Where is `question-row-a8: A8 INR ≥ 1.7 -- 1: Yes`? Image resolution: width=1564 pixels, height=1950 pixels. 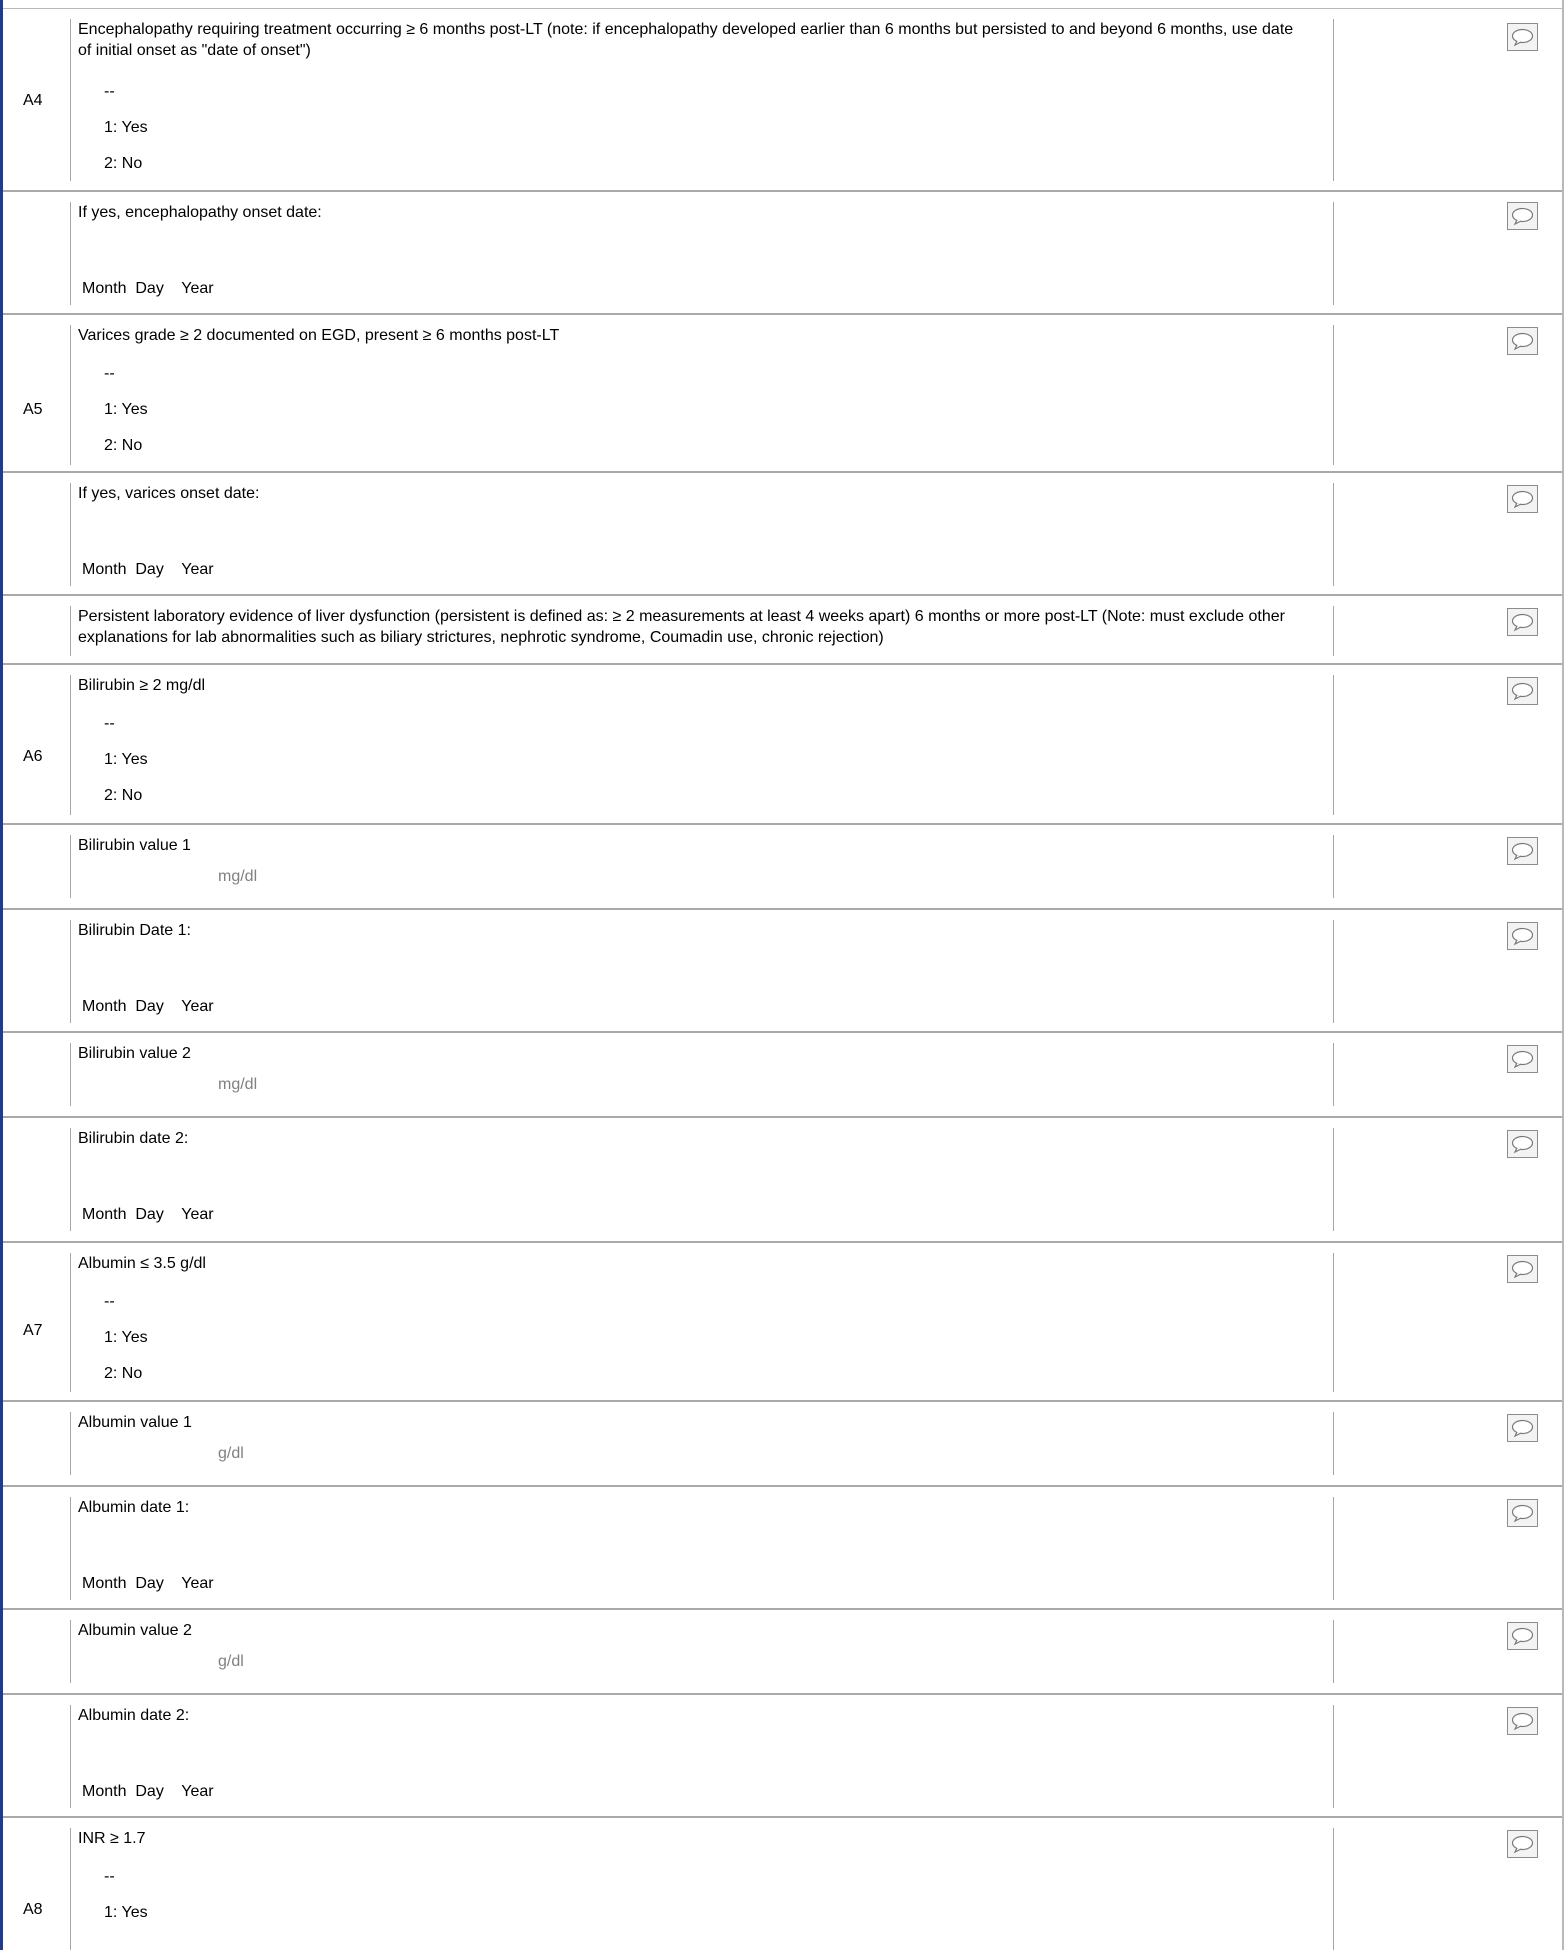 question-row-a8: A8 INR ≥ 1.7 -- 1: Yes is located at coordinates (782, 1884).